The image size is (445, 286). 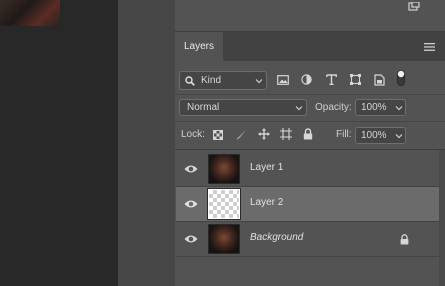 I want to click on layer-row: Layer 1, so click(x=307, y=169).